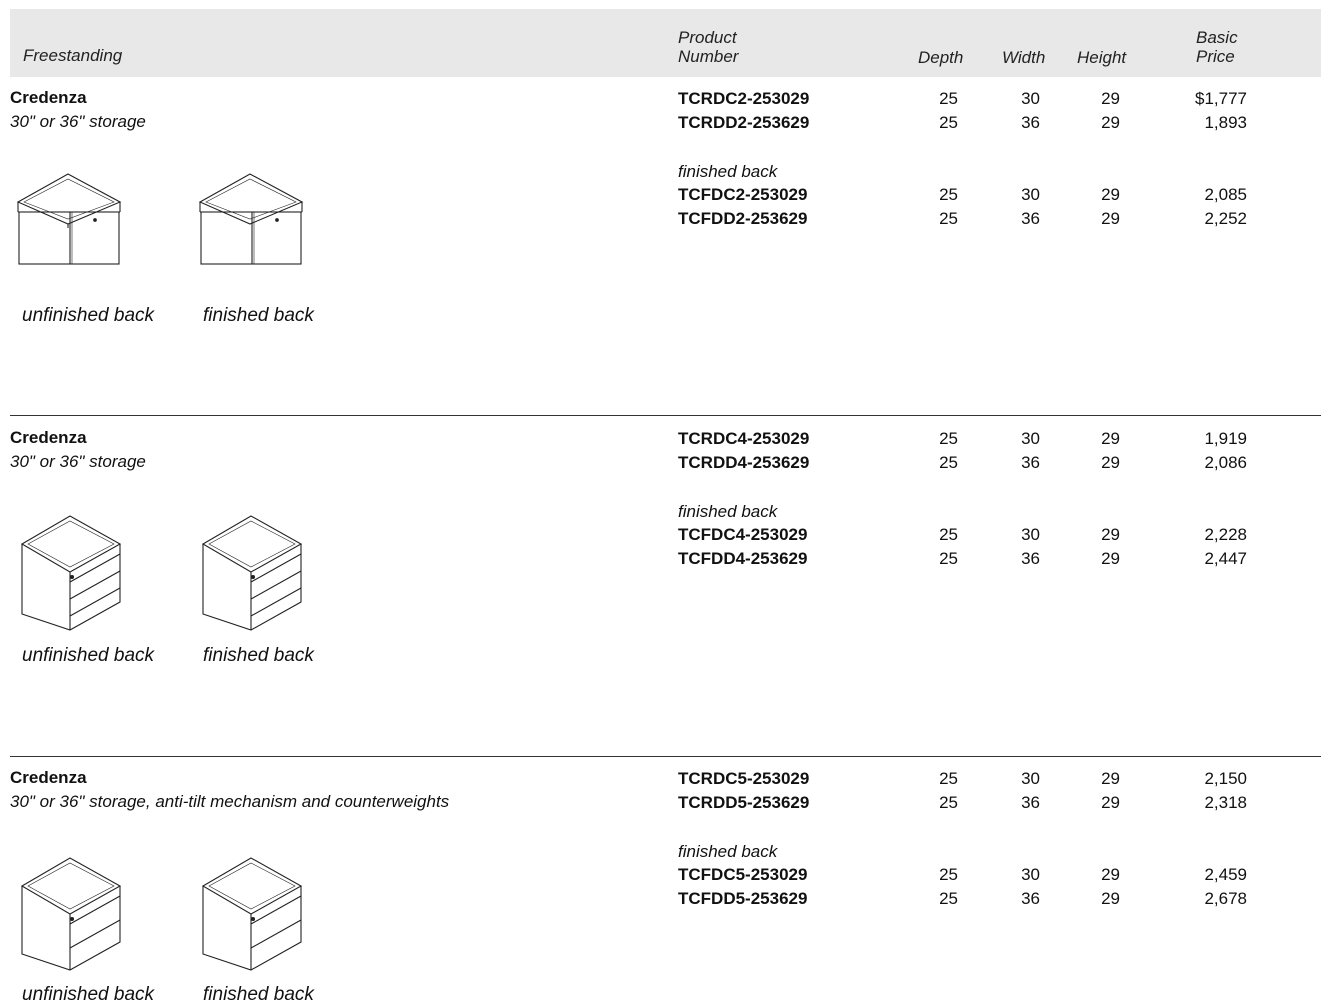  Describe the element at coordinates (1225, 898) in the screenshot. I see `price-value: 2,678` at that location.